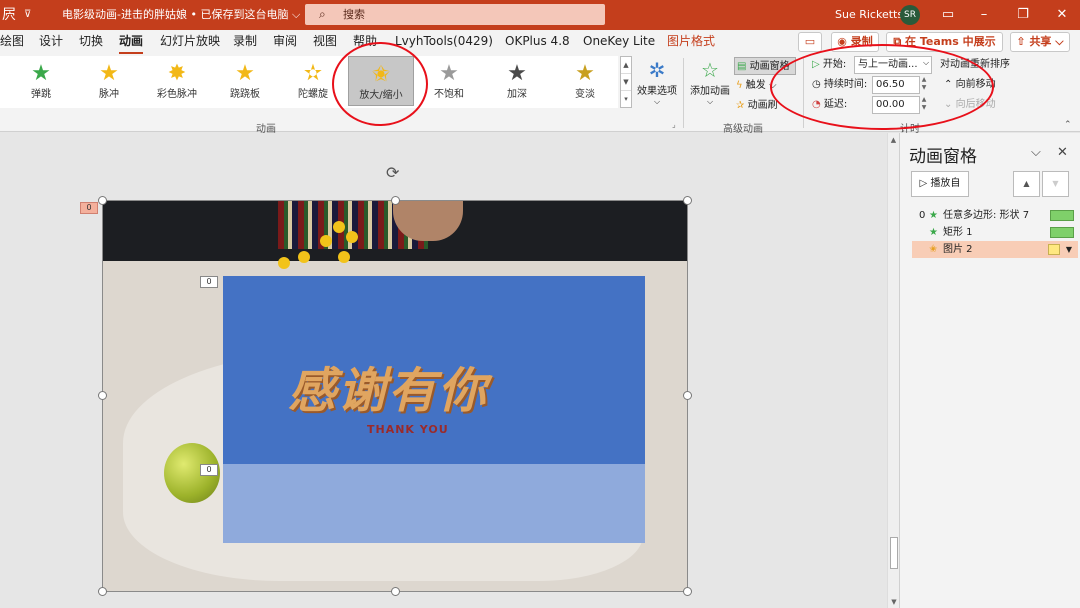  I want to click on animation-pane-icon: ▤, so click(742, 66).